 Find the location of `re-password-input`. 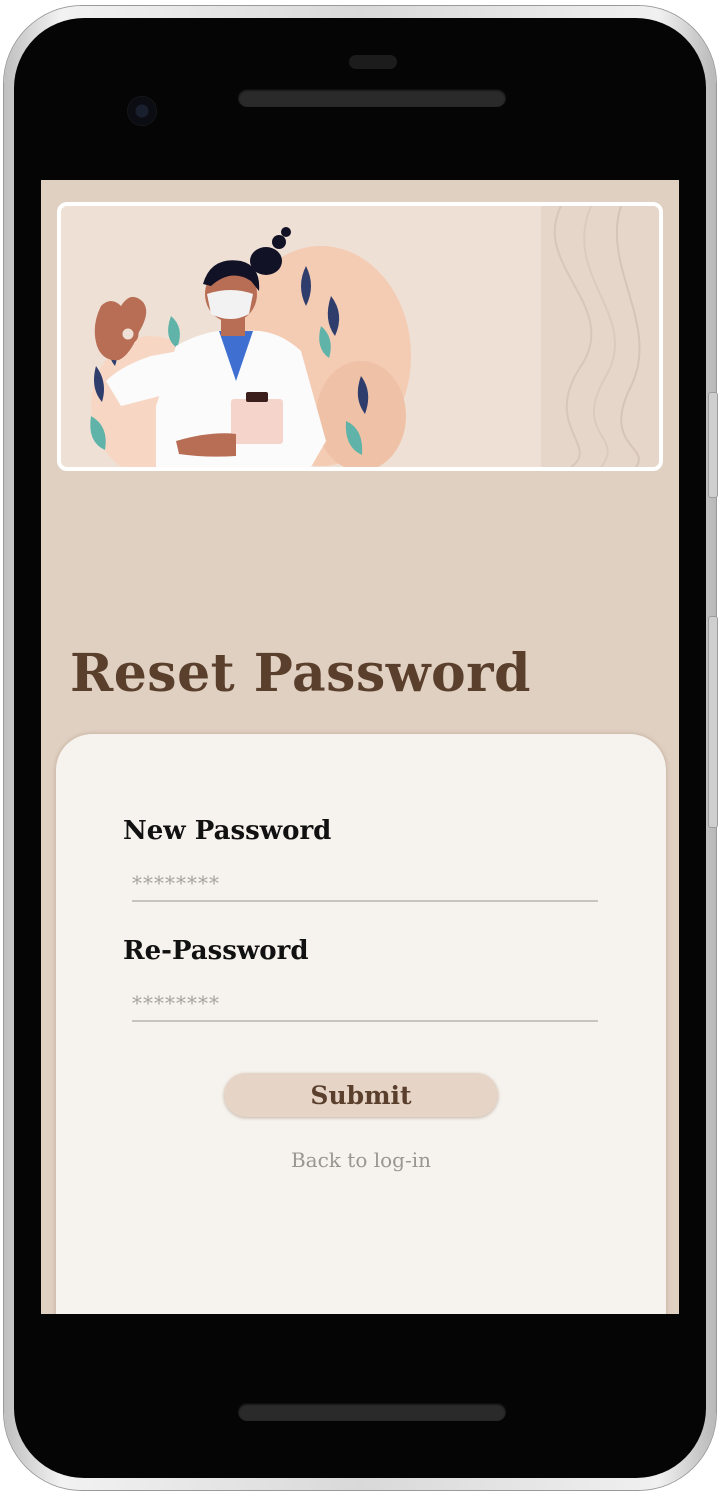

re-password-input is located at coordinates (365, 1004).